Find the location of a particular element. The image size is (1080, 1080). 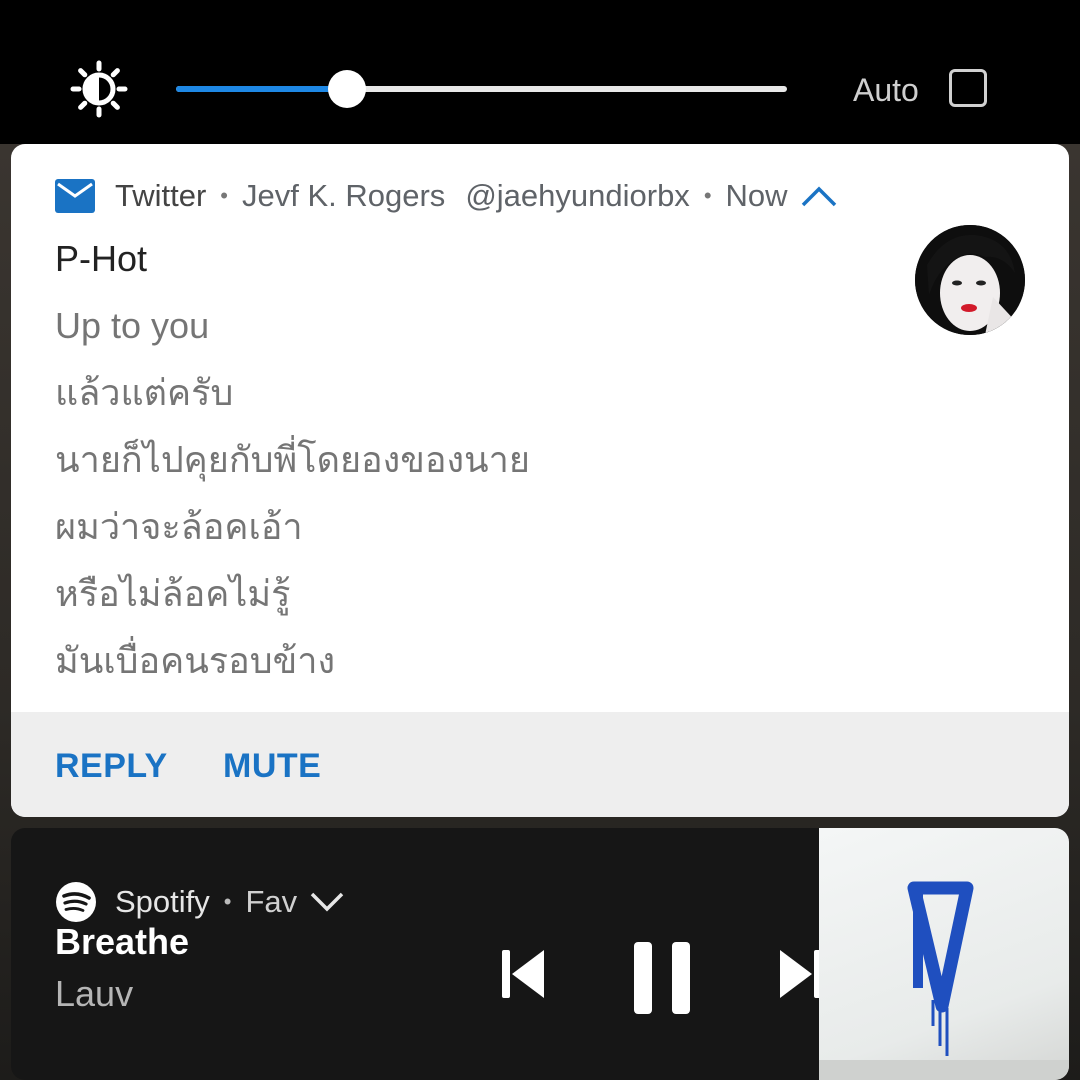

message-line: ผมว่าจะล้อคเอ้า is located at coordinates (179, 526).